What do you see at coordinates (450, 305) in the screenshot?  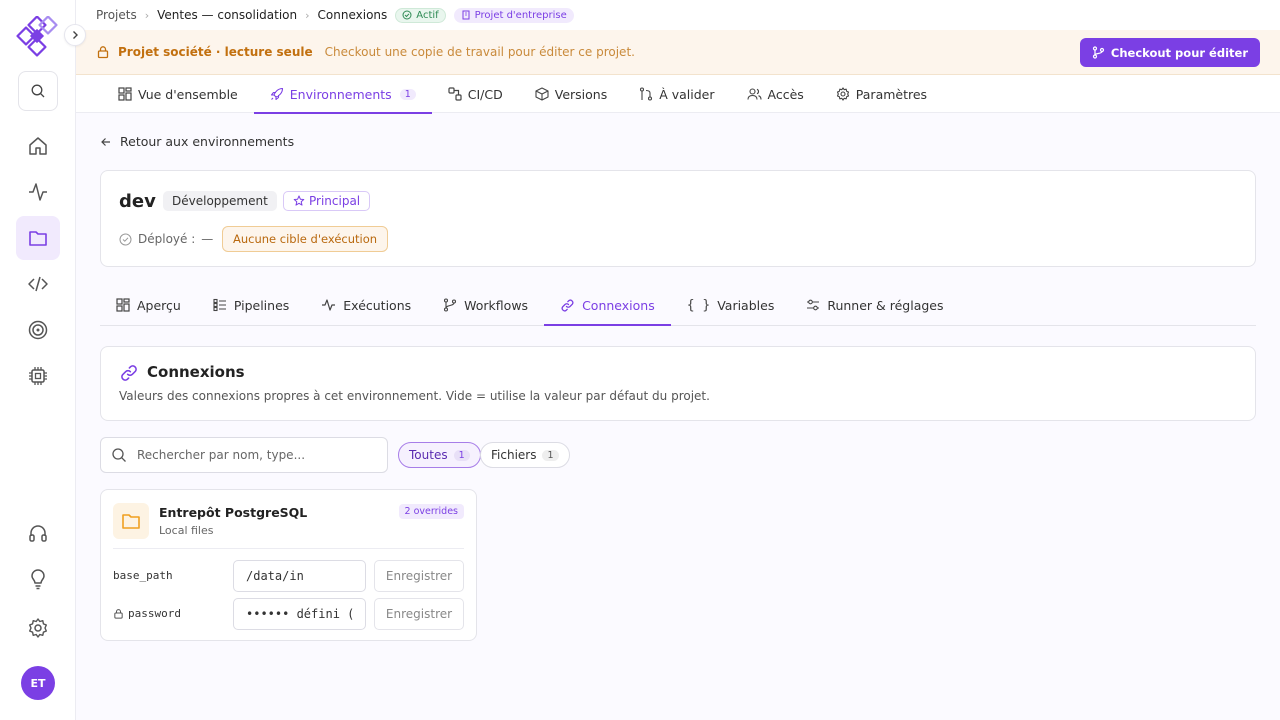 I see `workflow-icon` at bounding box center [450, 305].